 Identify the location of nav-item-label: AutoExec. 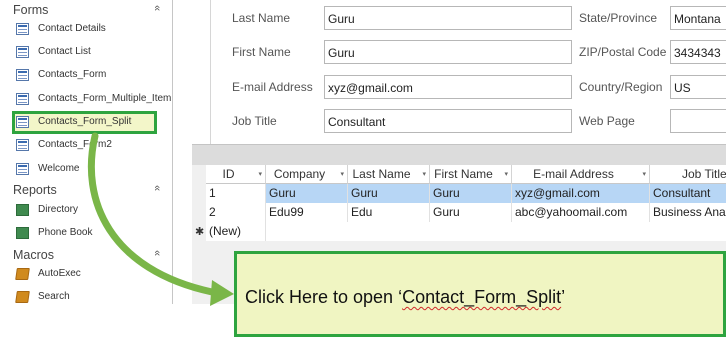
(59, 273).